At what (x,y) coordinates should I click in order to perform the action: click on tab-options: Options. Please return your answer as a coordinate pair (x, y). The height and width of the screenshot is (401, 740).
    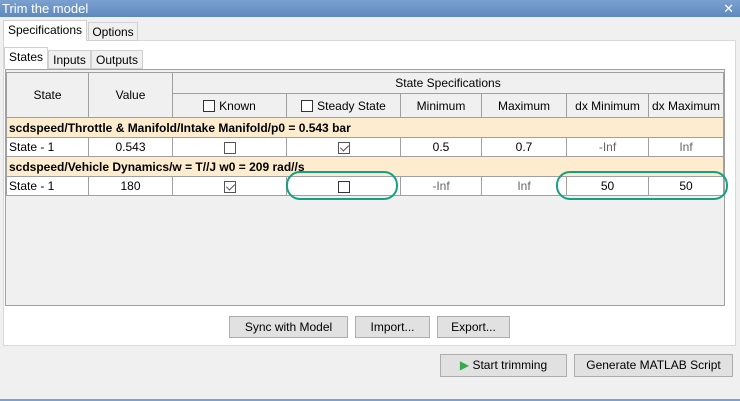
    Looking at the image, I should click on (113, 31).